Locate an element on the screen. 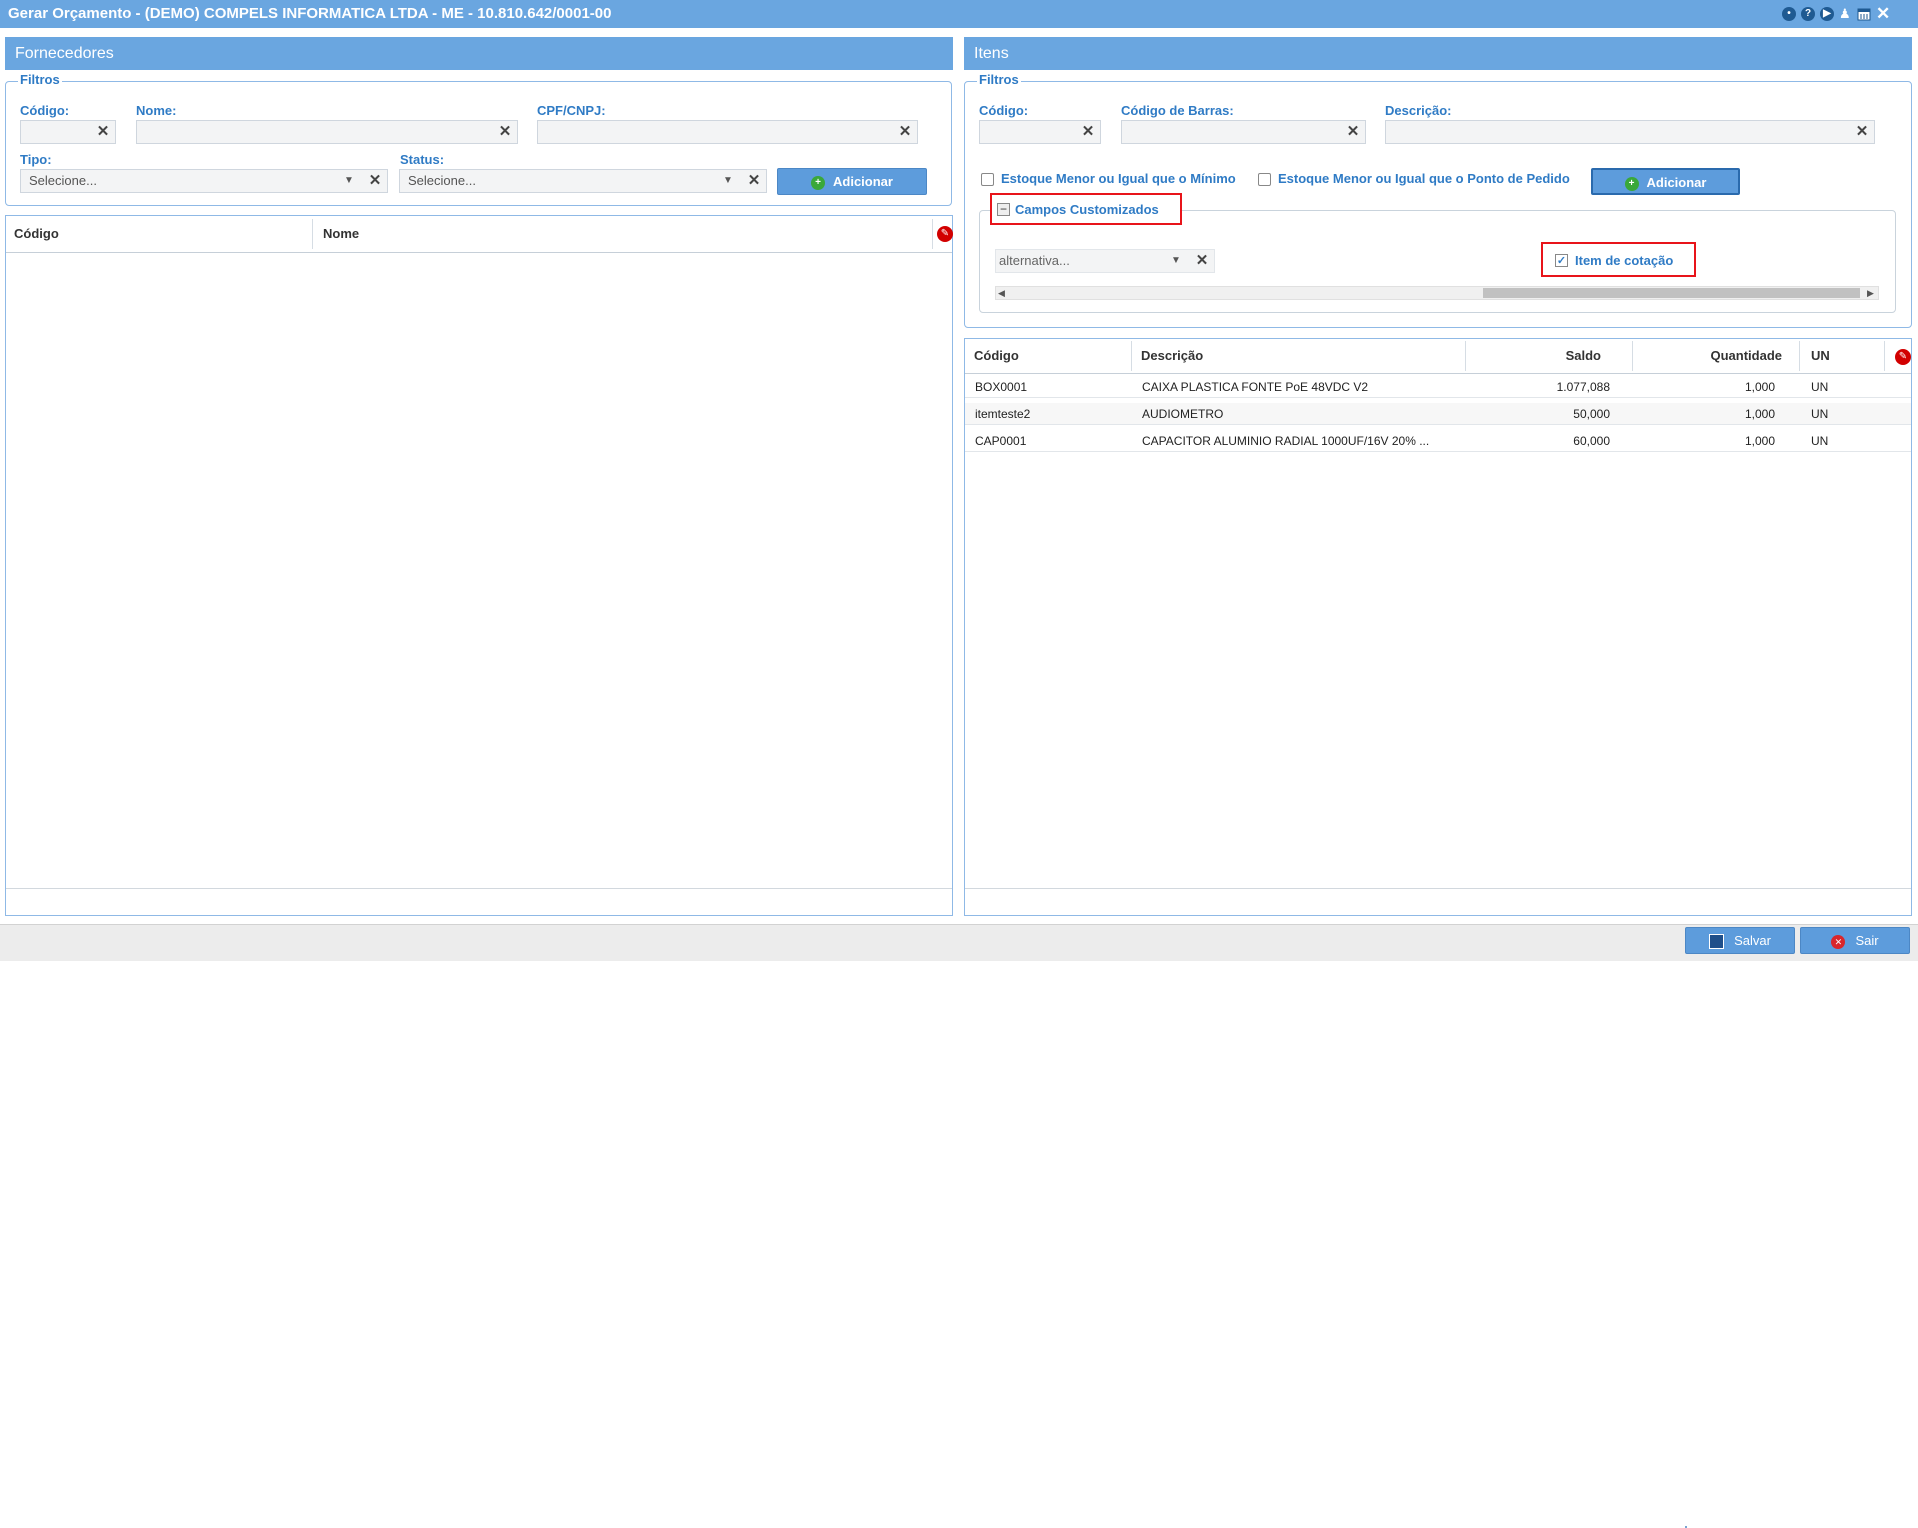 The height and width of the screenshot is (1528, 1918). col-nome: Nome is located at coordinates (623, 234).